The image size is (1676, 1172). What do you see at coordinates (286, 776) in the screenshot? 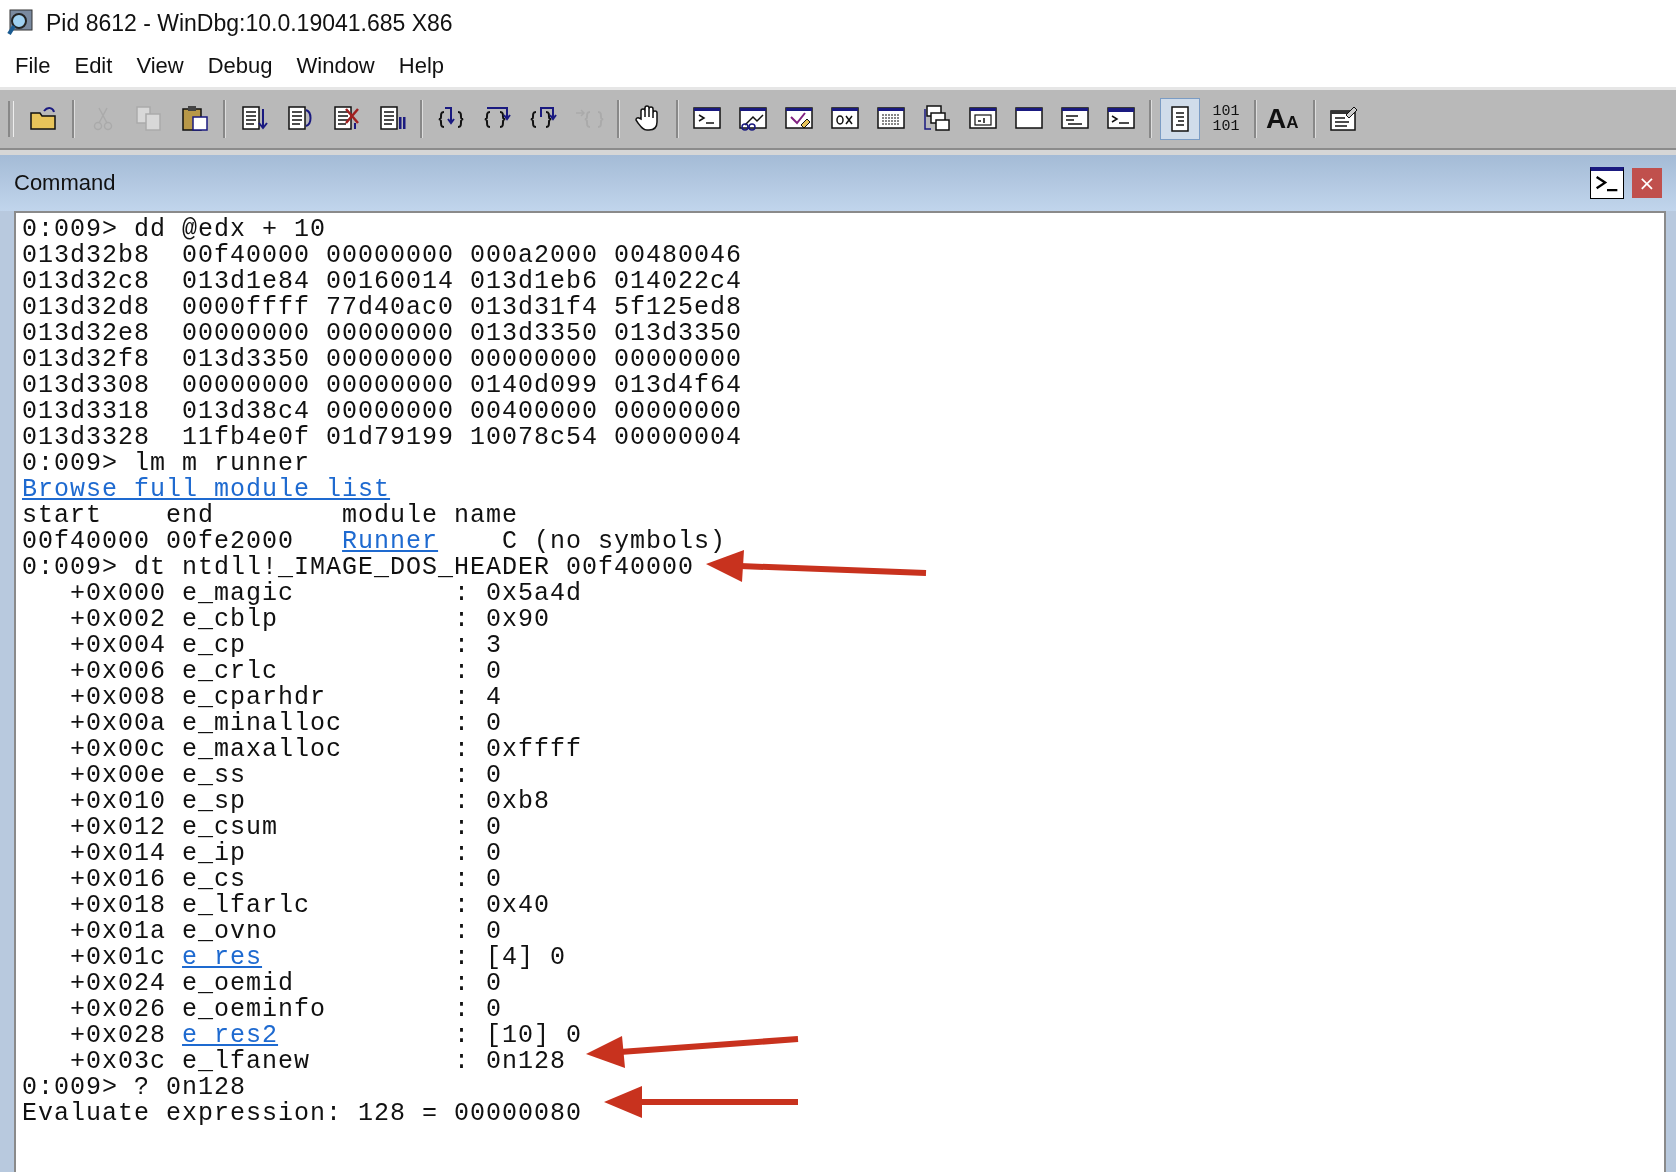
I see `console-line: +0x00e e_ss : 0` at bounding box center [286, 776].